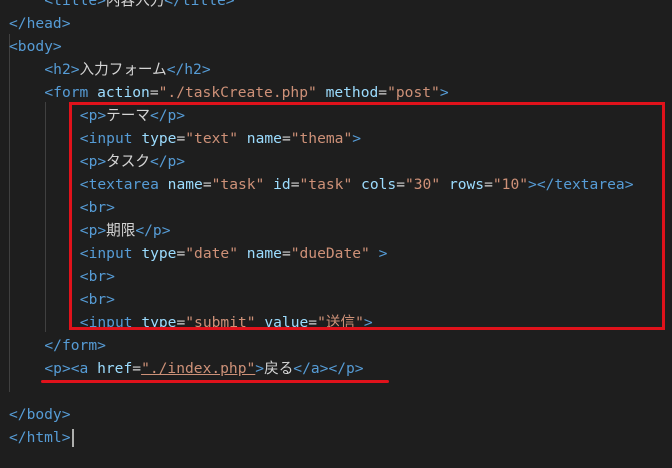 The width and height of the screenshot is (672, 468). What do you see at coordinates (71, 92) in the screenshot?
I see `code-token: <form` at bounding box center [71, 92].